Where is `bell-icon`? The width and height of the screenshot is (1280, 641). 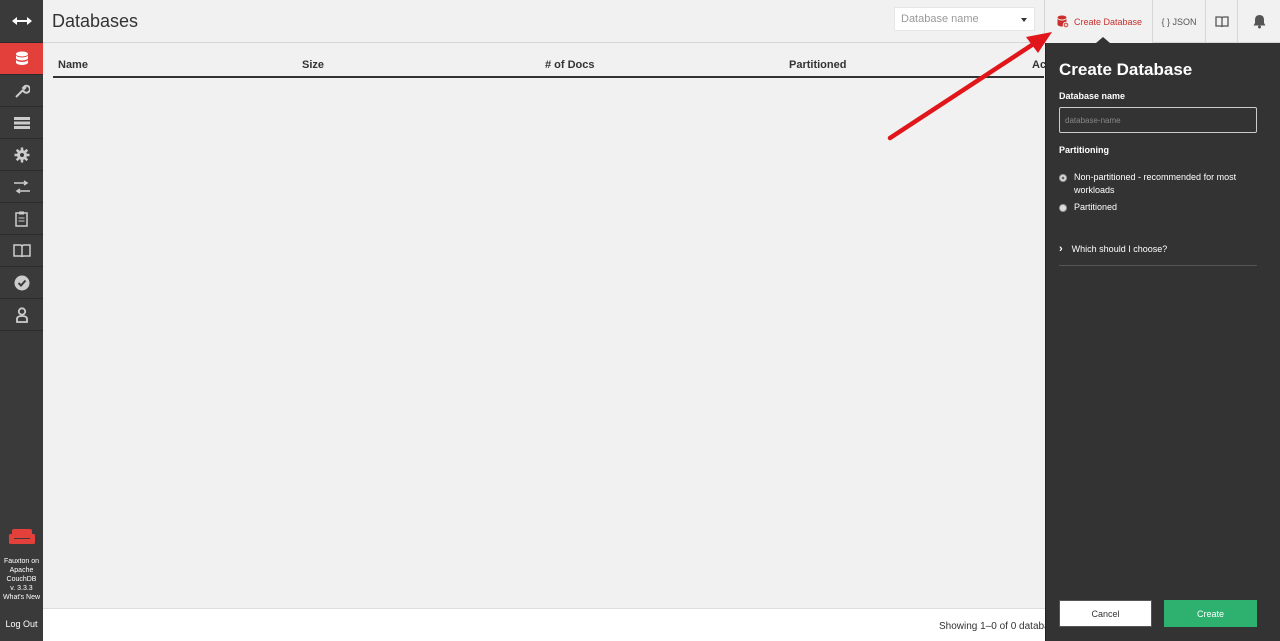
bell-icon is located at coordinates (1259, 22).